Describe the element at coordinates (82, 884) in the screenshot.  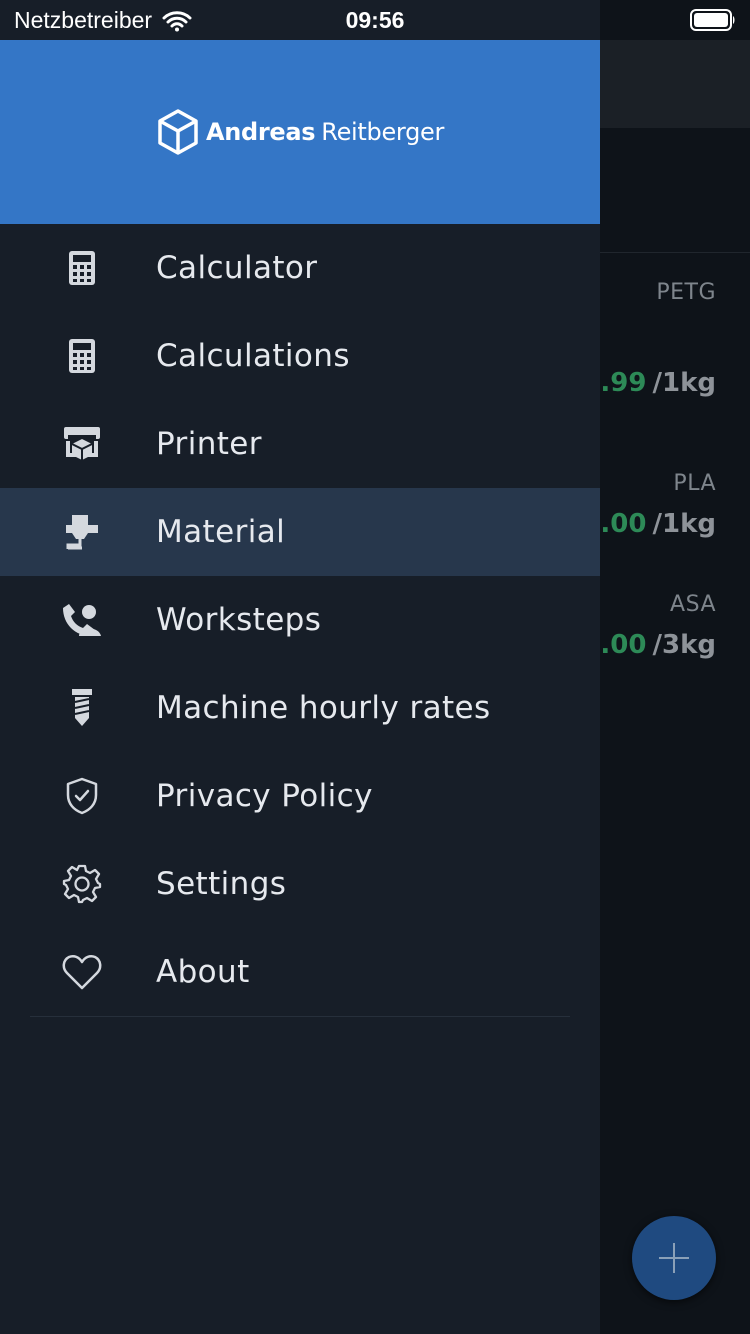
I see `gear-icon` at that location.